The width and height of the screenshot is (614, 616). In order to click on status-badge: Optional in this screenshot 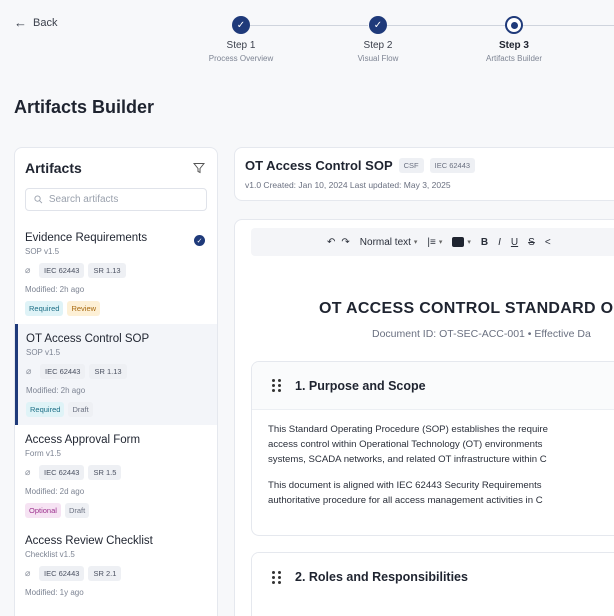, I will do `click(43, 510)`.